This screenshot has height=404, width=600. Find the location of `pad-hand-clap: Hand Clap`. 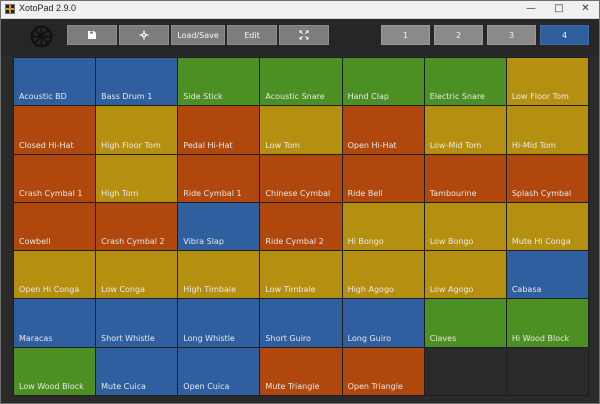

pad-hand-clap: Hand Clap is located at coordinates (383, 82).